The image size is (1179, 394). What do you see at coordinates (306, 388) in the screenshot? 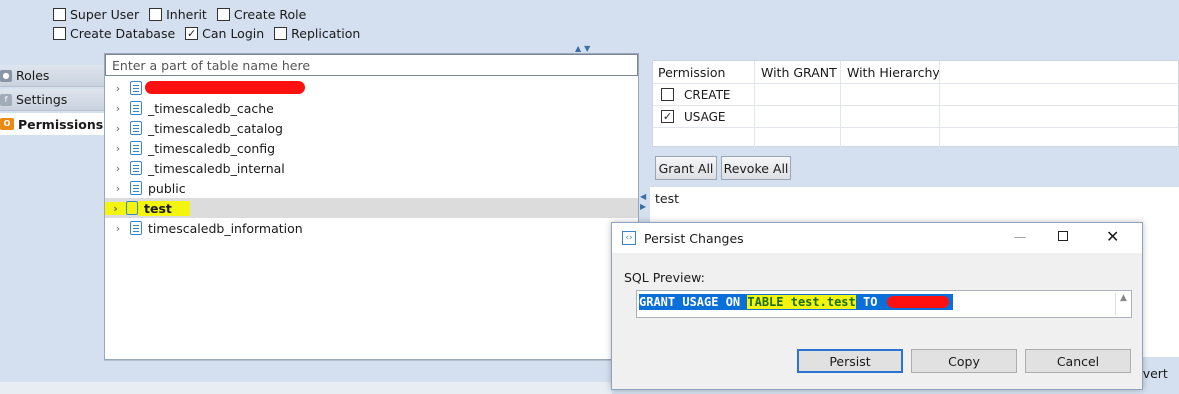
I see `status-strip` at bounding box center [306, 388].